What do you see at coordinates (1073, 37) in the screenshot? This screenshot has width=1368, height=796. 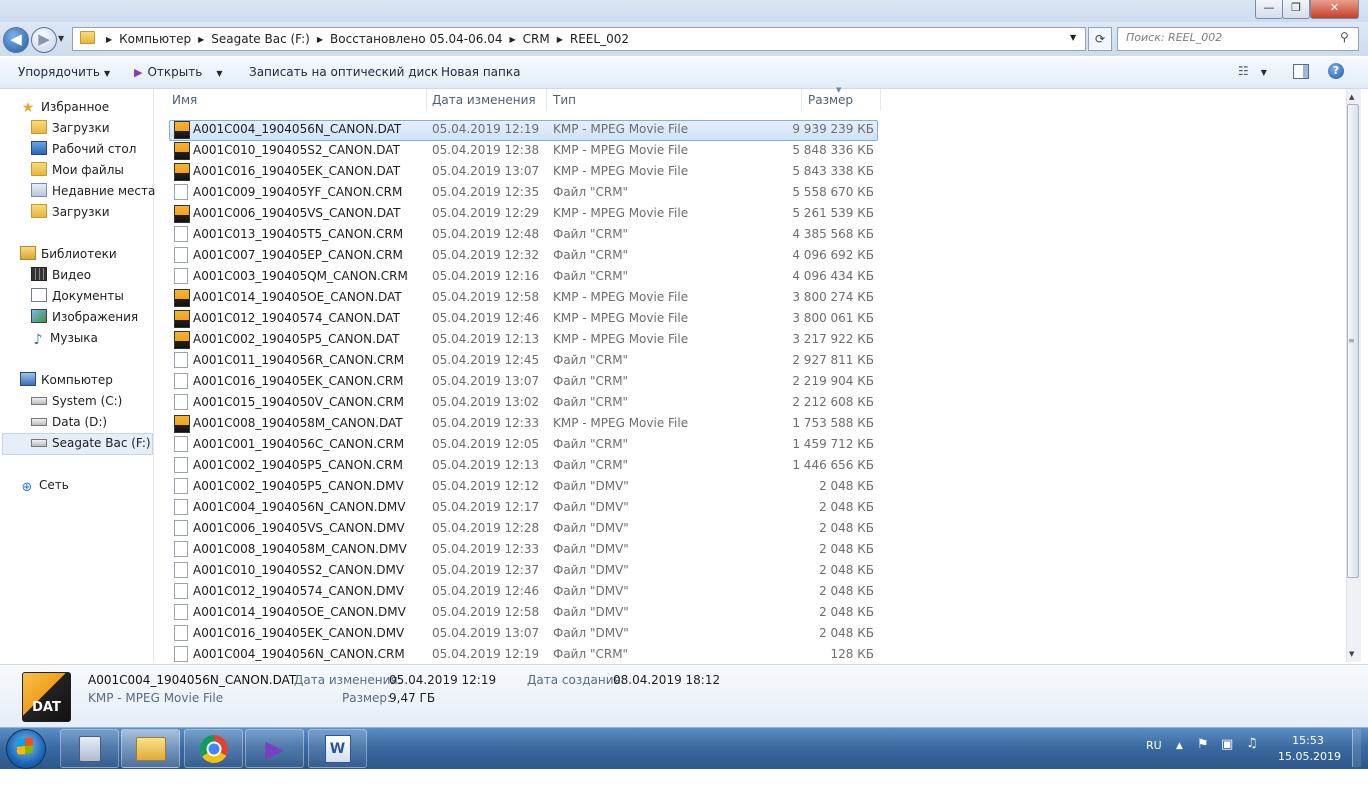 I see `address-dropdown: ▼` at bounding box center [1073, 37].